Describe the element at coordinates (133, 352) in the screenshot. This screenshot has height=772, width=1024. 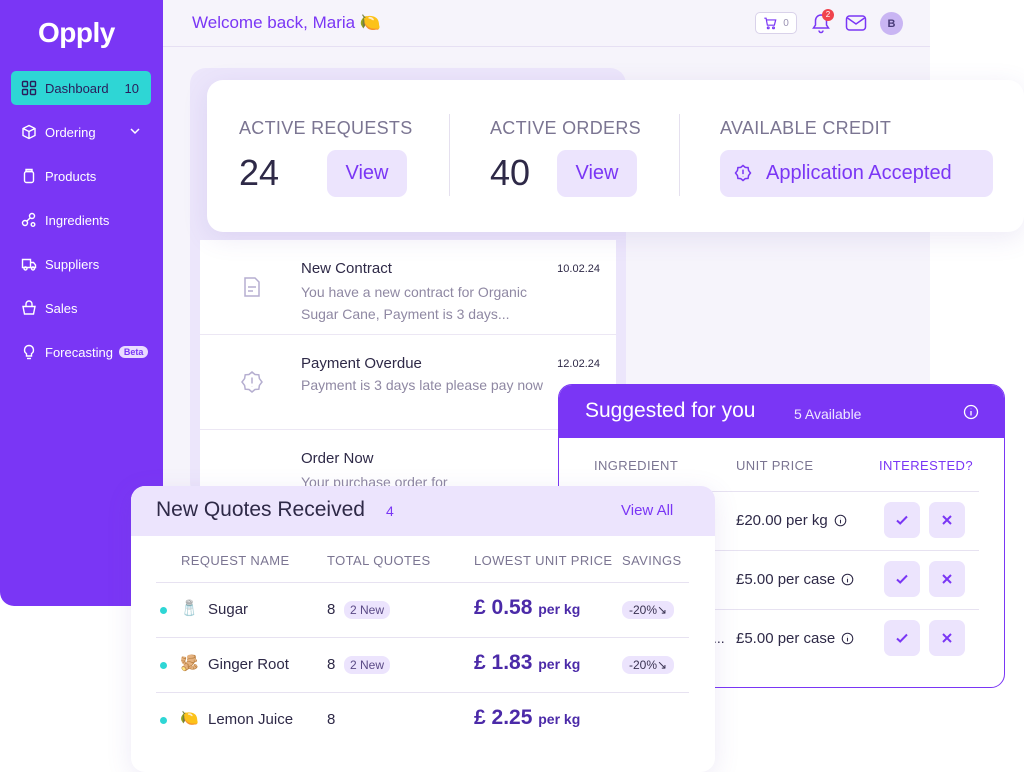
I see `beta-badge: Beta` at that location.